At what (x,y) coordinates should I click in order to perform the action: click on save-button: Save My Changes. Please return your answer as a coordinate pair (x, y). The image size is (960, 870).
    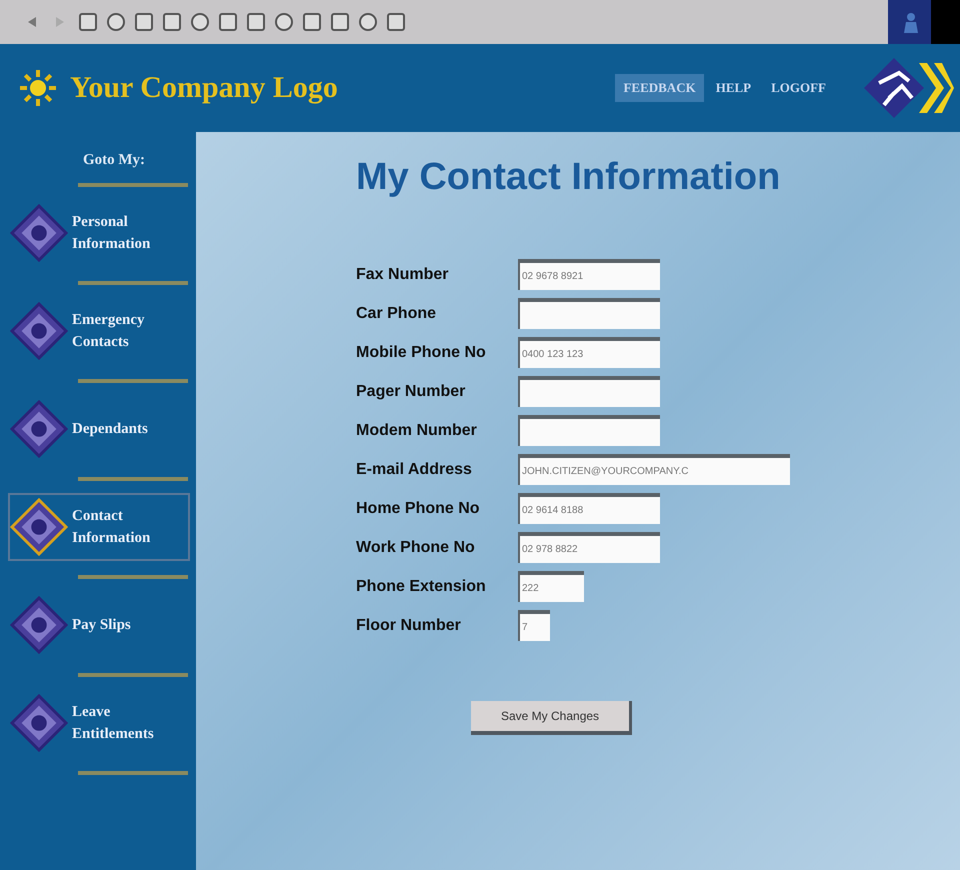
    Looking at the image, I should click on (551, 718).